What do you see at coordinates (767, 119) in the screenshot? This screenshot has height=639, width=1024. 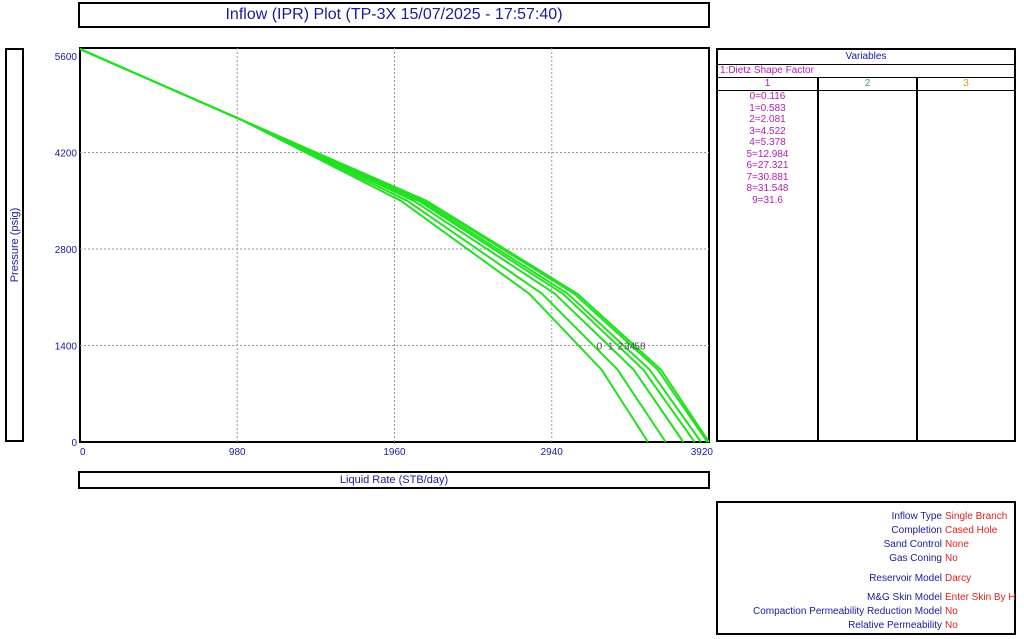 I see `variable-item: 2=2.081` at bounding box center [767, 119].